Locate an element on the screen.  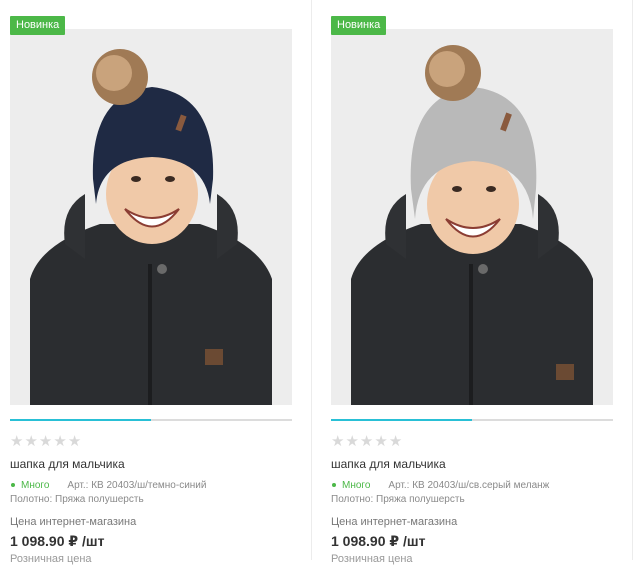
stock-row: Много Арт.: КВ 20403/ш/темно-синий is located at coordinates (108, 485).